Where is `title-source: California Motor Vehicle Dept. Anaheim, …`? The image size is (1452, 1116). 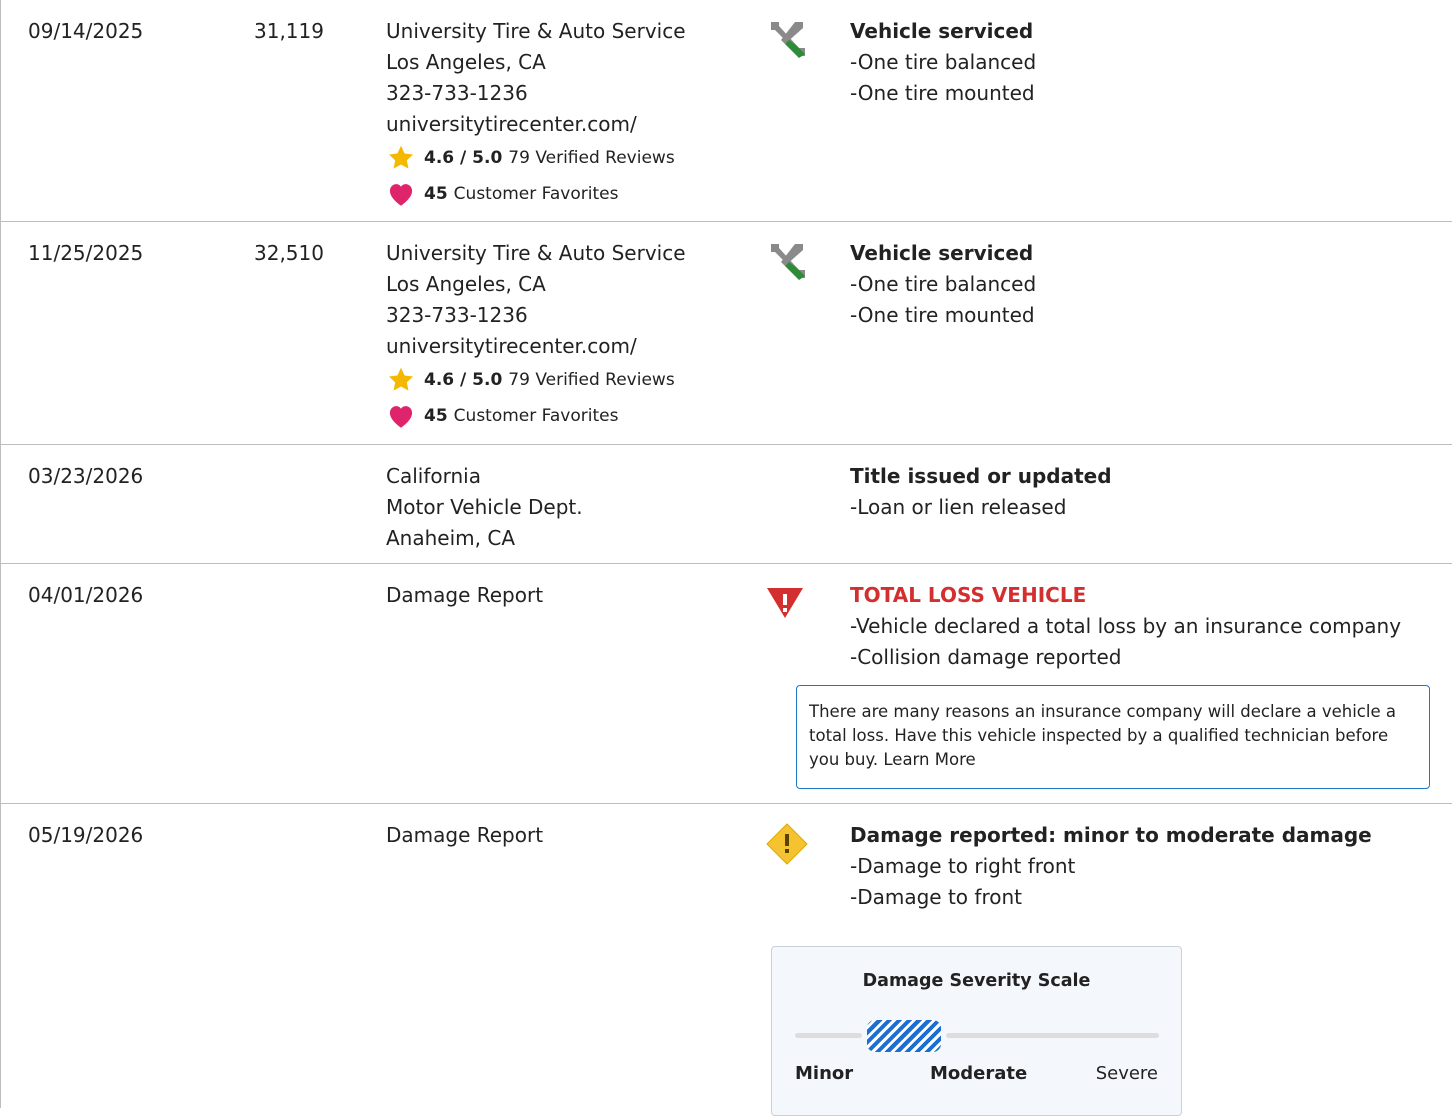 title-source: California Motor Vehicle Dept. Anaheim, … is located at coordinates (484, 507).